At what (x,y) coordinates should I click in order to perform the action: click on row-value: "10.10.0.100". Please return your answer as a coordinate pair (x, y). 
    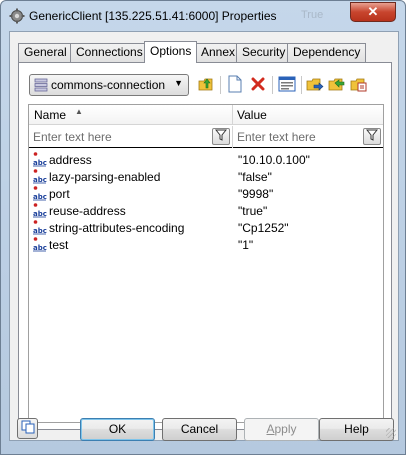
    Looking at the image, I should click on (274, 160).